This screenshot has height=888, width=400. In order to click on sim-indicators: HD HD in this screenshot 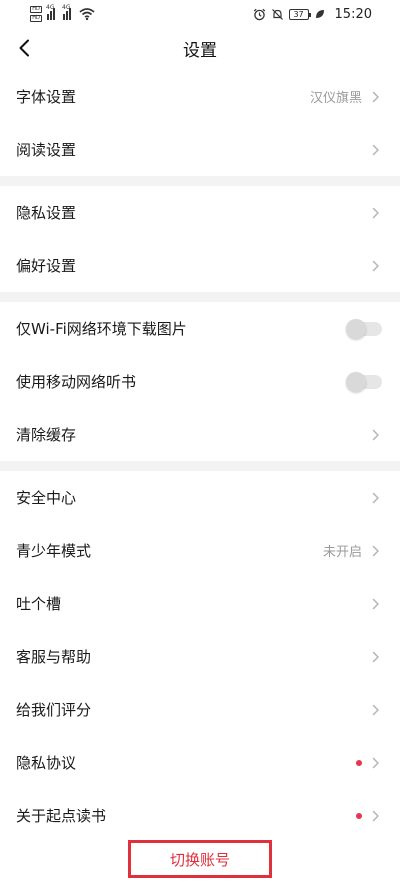, I will do `click(36, 14)`.